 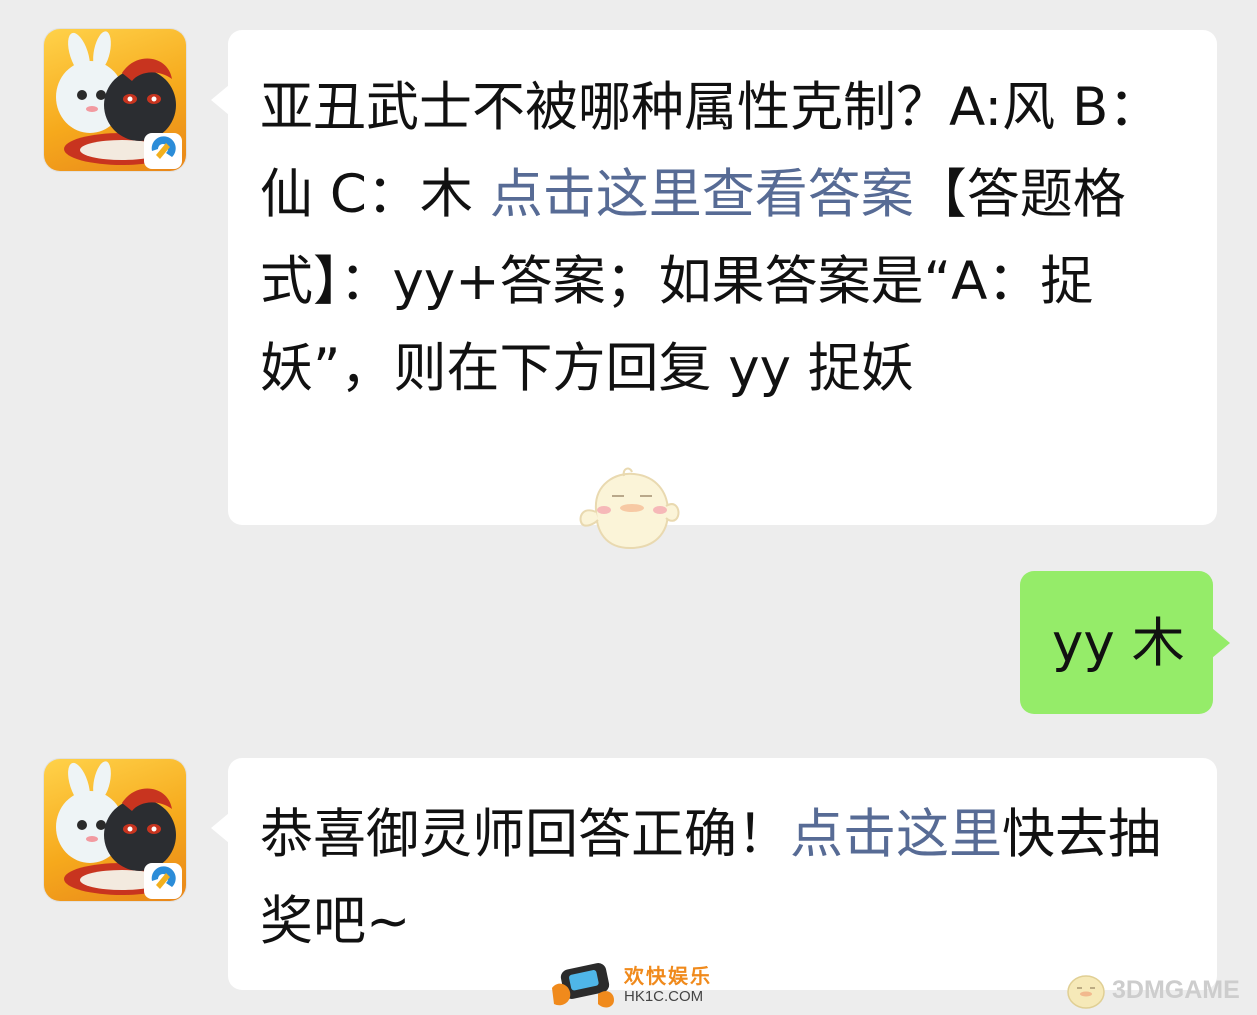 I want to click on gamepad-hand-icon, so click(x=583, y=985).